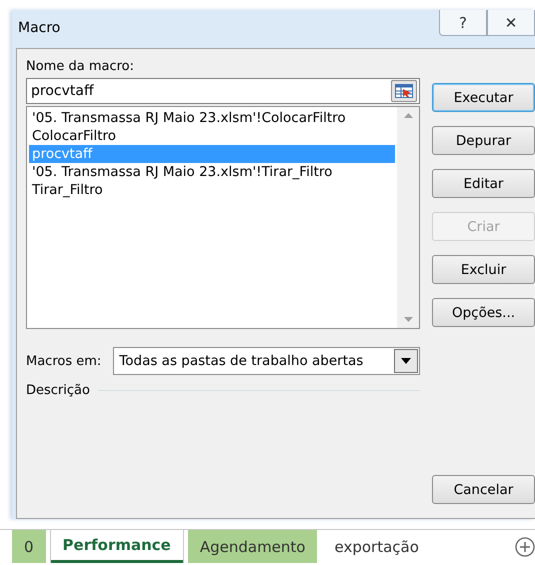  What do you see at coordinates (525, 547) in the screenshot?
I see `add-sheet-icon` at bounding box center [525, 547].